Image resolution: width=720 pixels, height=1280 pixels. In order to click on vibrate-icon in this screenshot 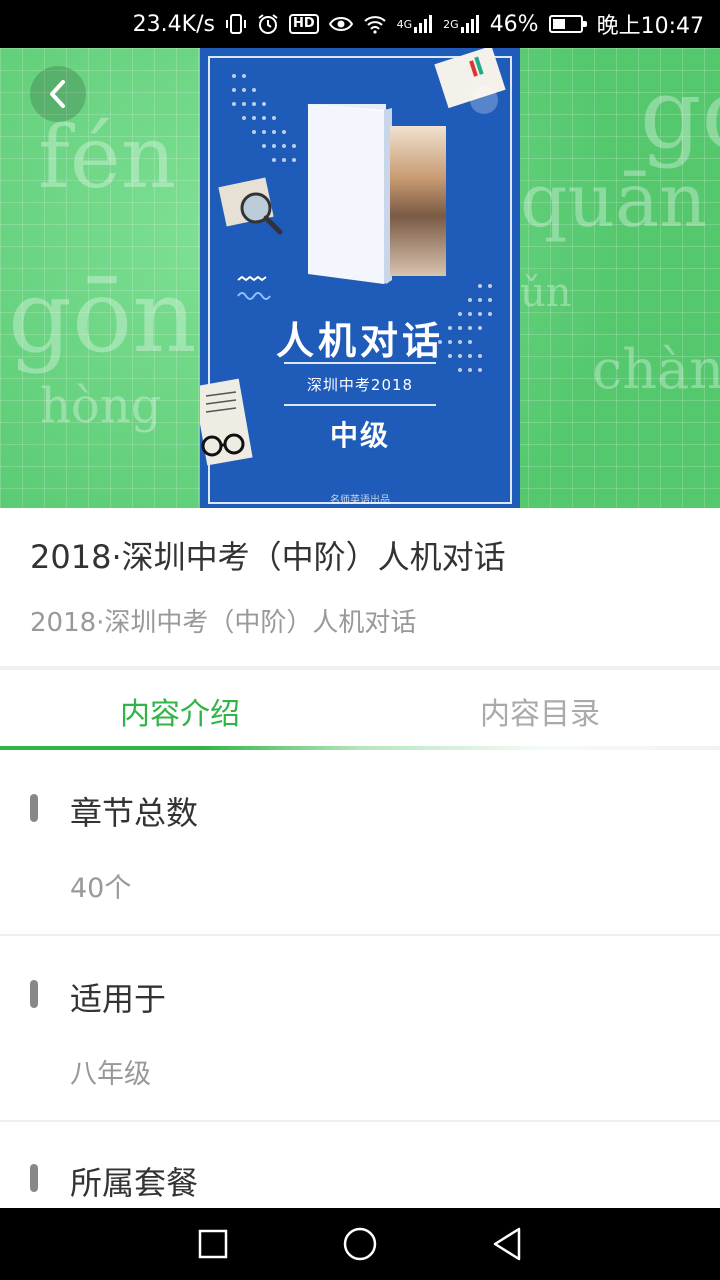, I will do `click(236, 24)`.